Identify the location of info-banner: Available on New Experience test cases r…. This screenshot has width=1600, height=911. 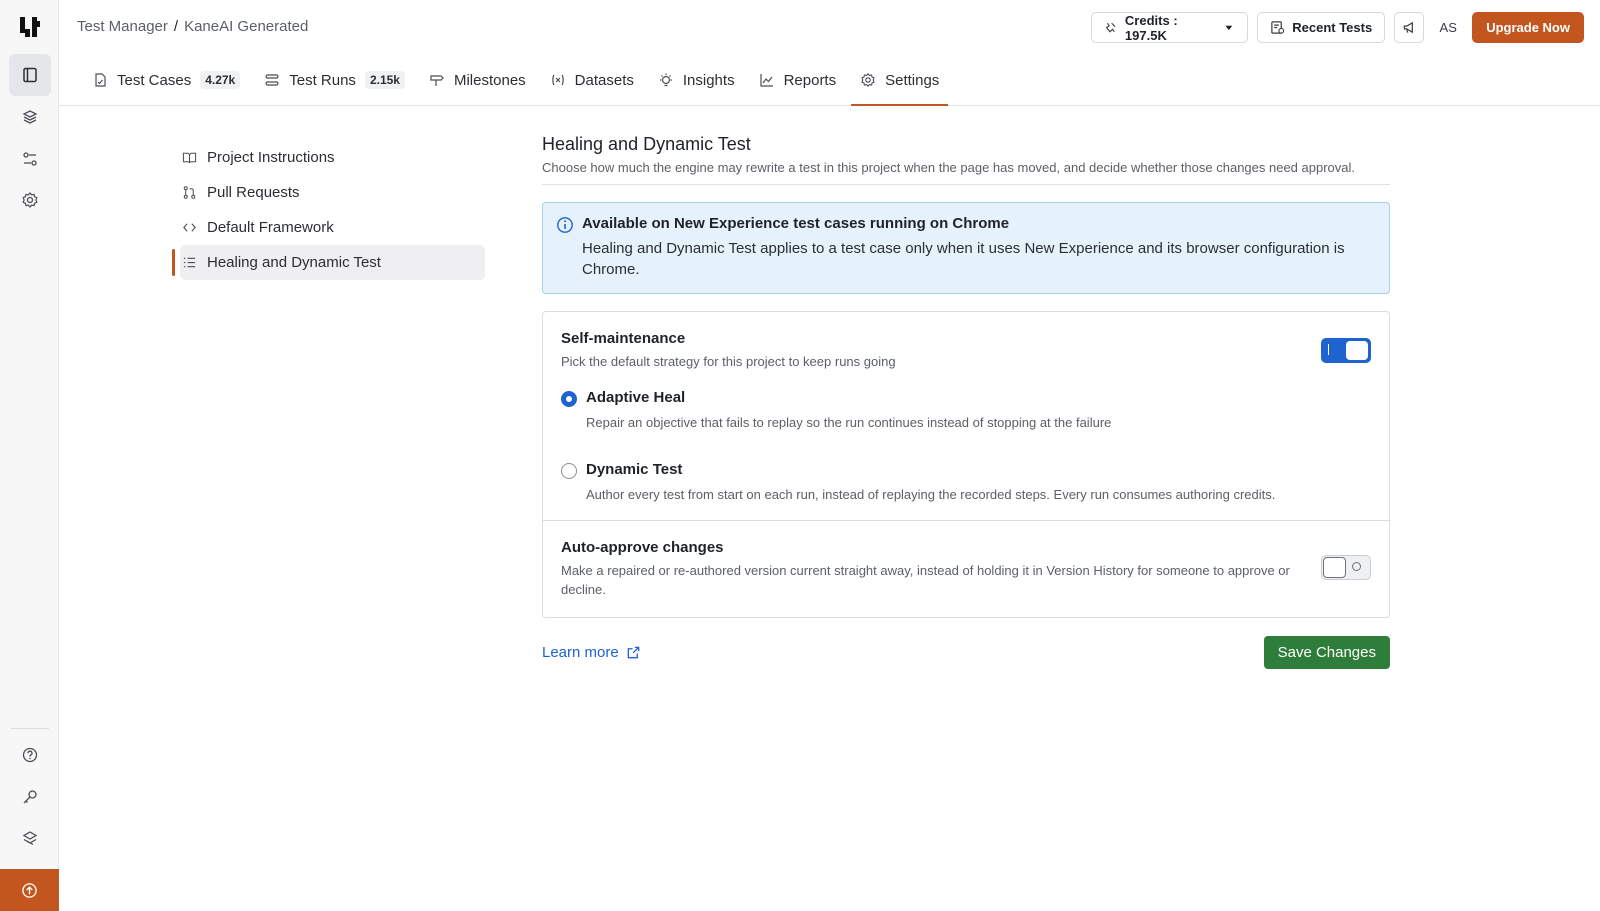
(966, 248).